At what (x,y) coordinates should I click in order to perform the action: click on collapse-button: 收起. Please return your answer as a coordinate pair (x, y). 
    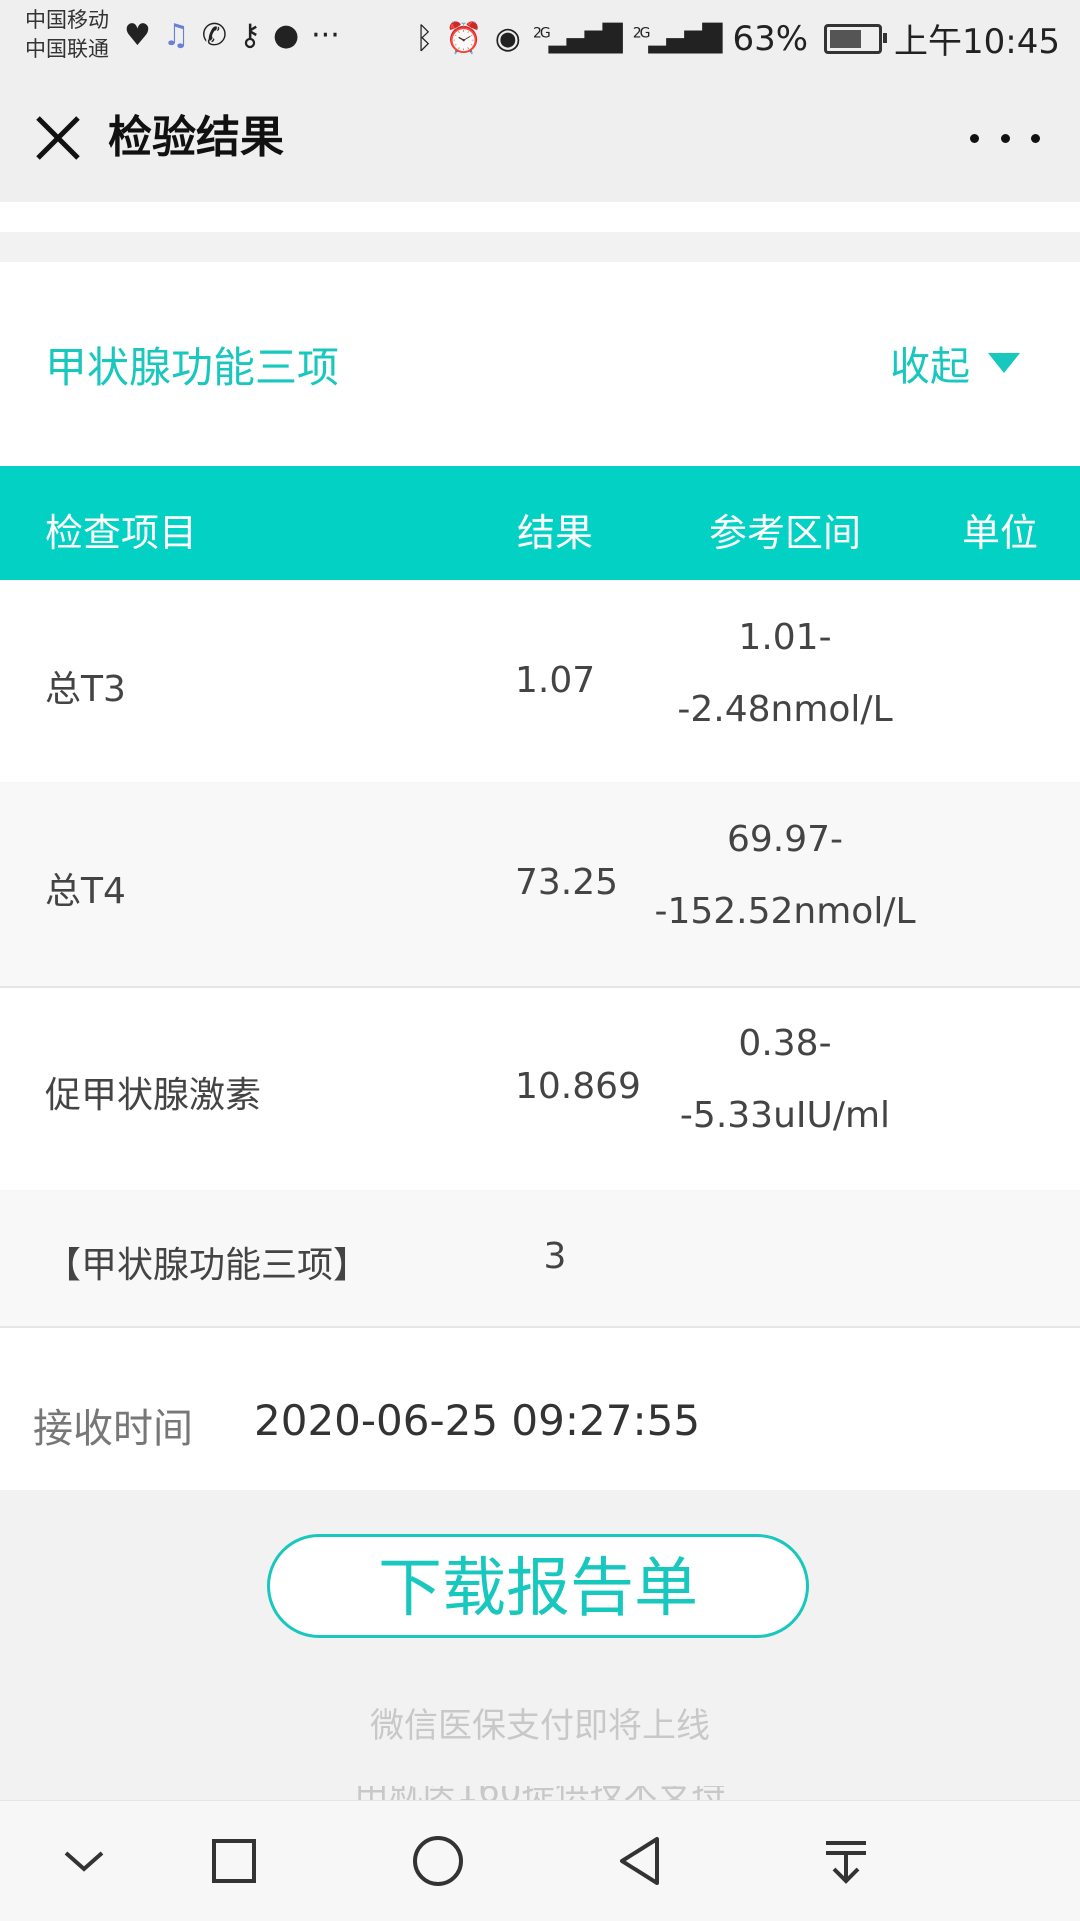
    Looking at the image, I should click on (955, 363).